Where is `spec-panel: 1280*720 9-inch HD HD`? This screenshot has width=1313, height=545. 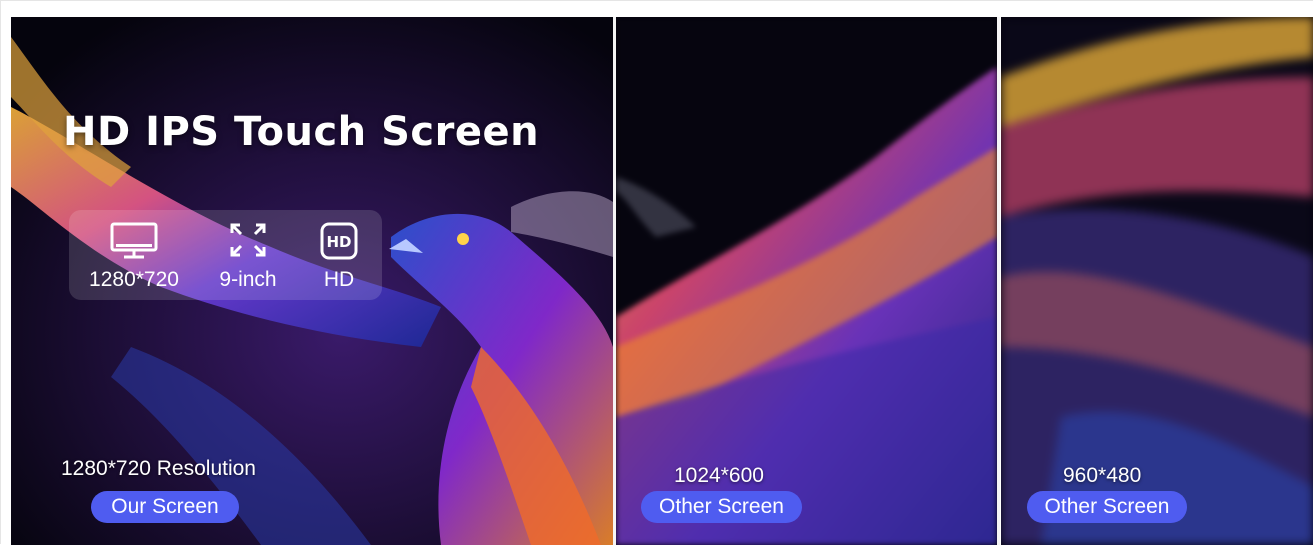 spec-panel: 1280*720 9-inch HD HD is located at coordinates (225, 255).